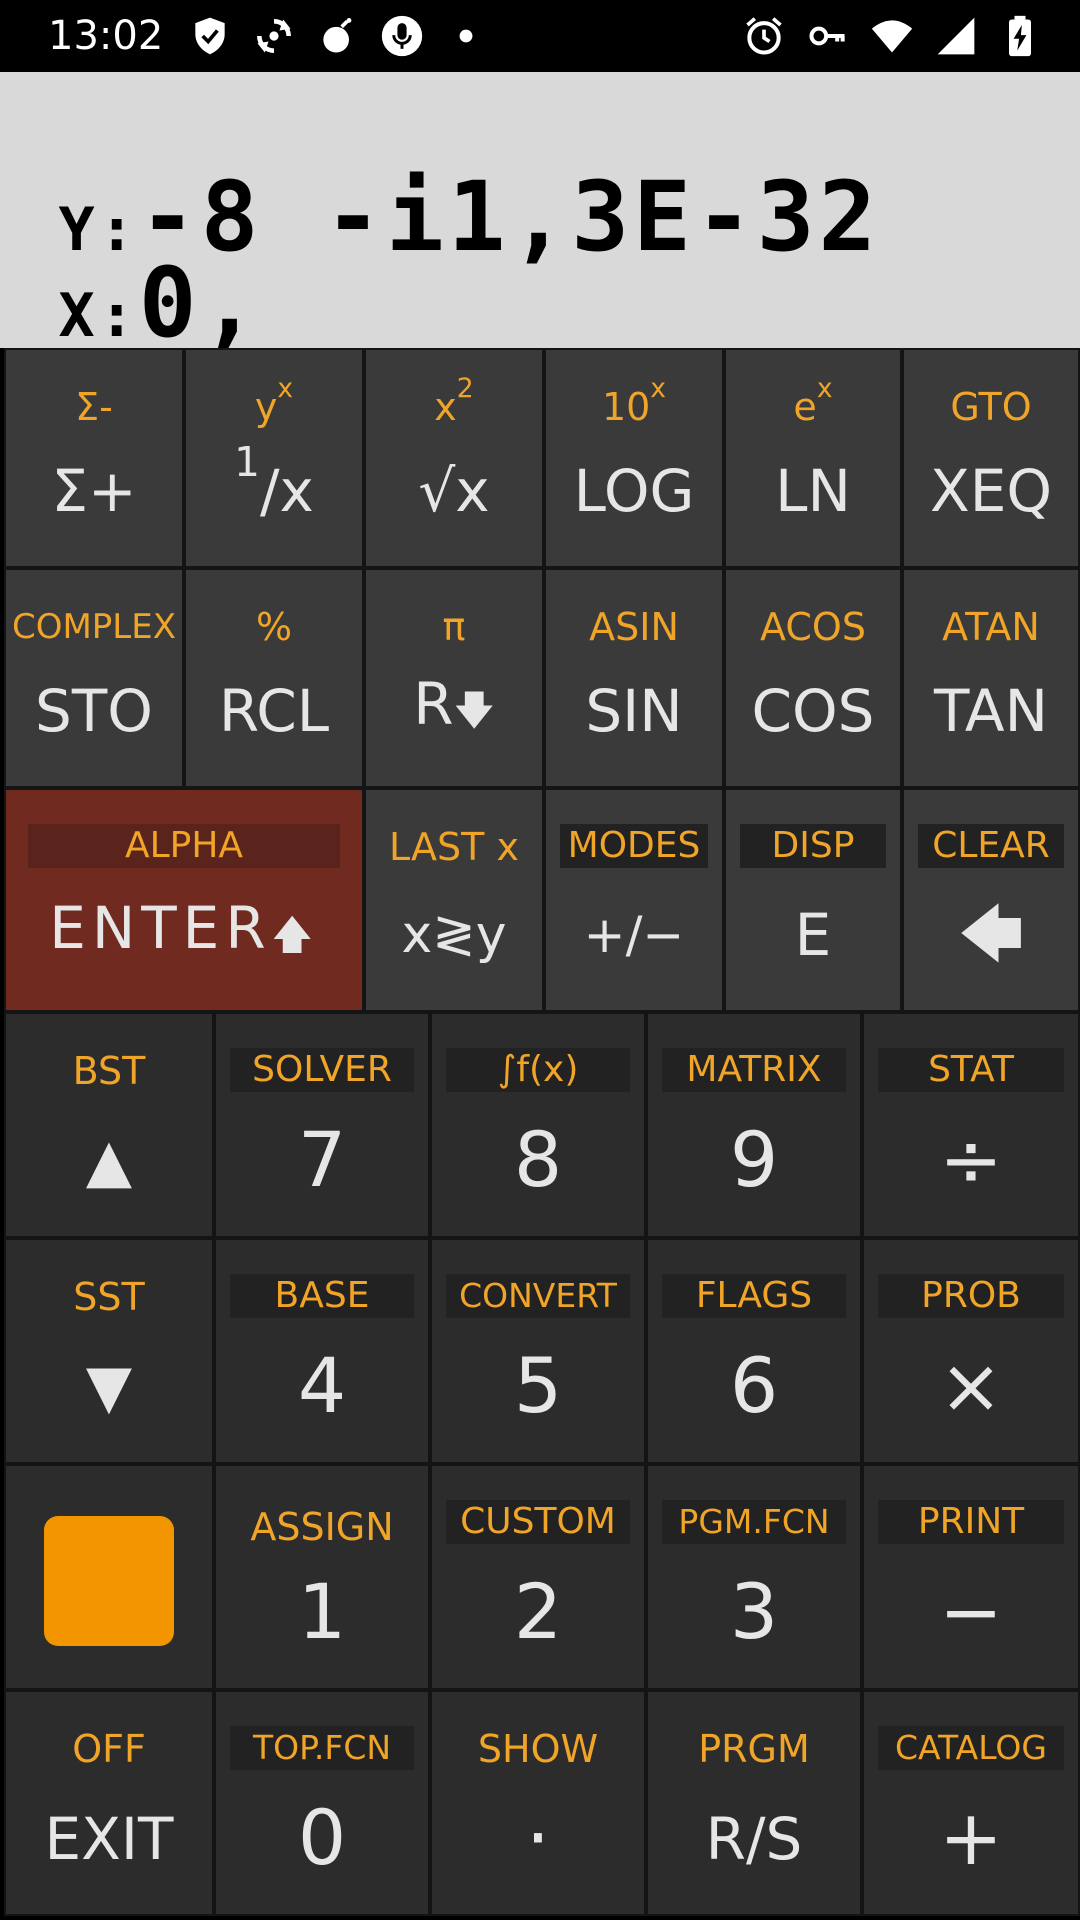  I want to click on bst-label: BST, so click(109, 1071).